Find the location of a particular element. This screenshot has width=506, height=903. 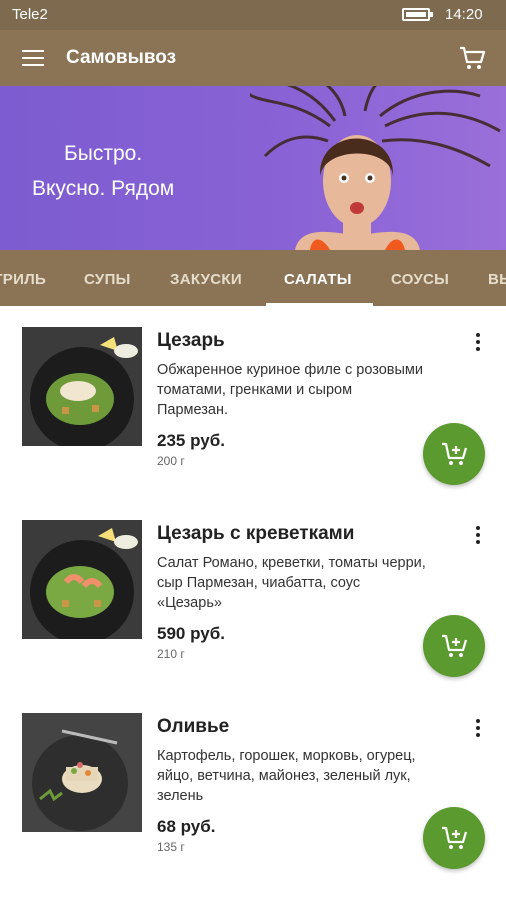

banner-line-2: Вкусно. Рядом is located at coordinates (103, 188).